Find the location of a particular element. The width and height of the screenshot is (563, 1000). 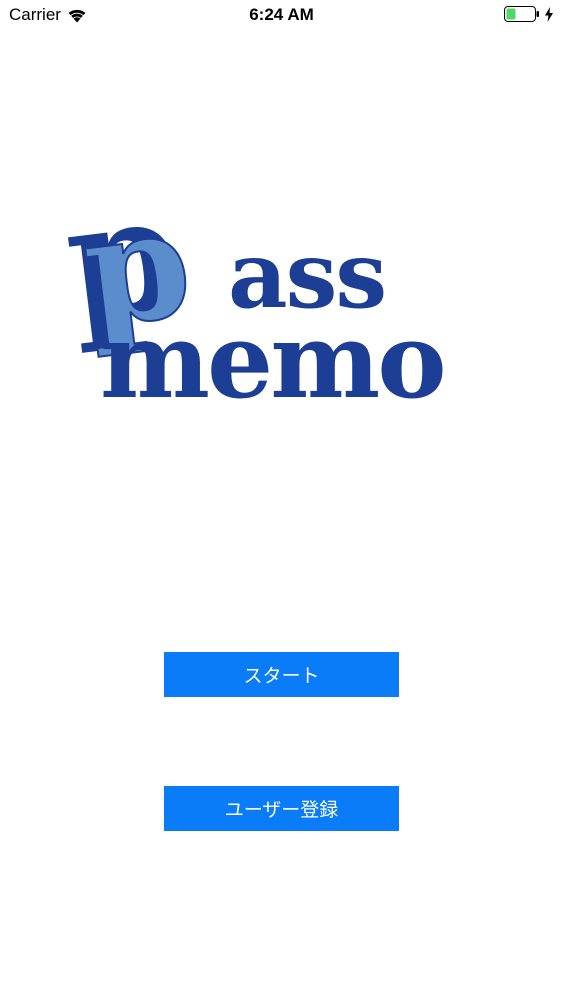

logo-word-memo: memo is located at coordinates (272, 355).